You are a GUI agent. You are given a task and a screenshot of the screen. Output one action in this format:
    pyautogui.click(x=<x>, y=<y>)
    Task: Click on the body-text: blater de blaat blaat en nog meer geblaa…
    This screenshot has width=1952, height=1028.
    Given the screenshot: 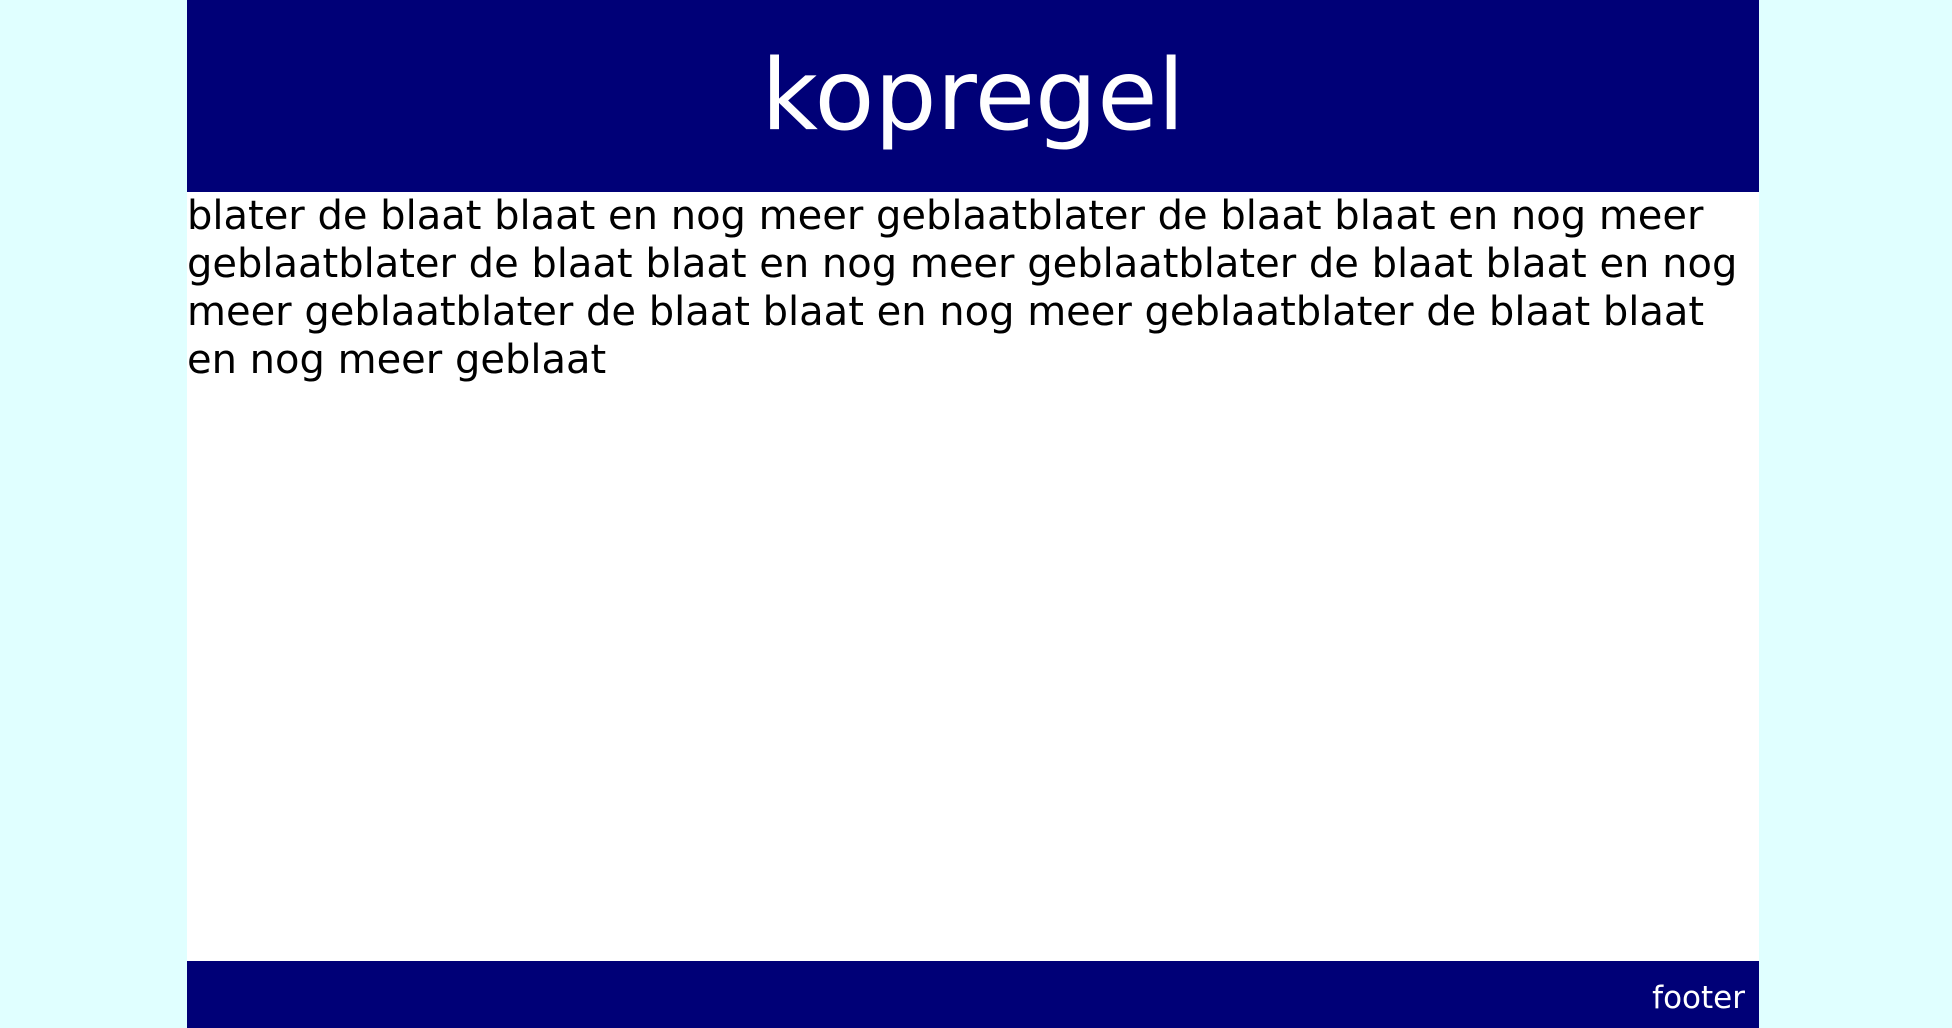 What is the action you would take?
    pyautogui.click(x=962, y=288)
    